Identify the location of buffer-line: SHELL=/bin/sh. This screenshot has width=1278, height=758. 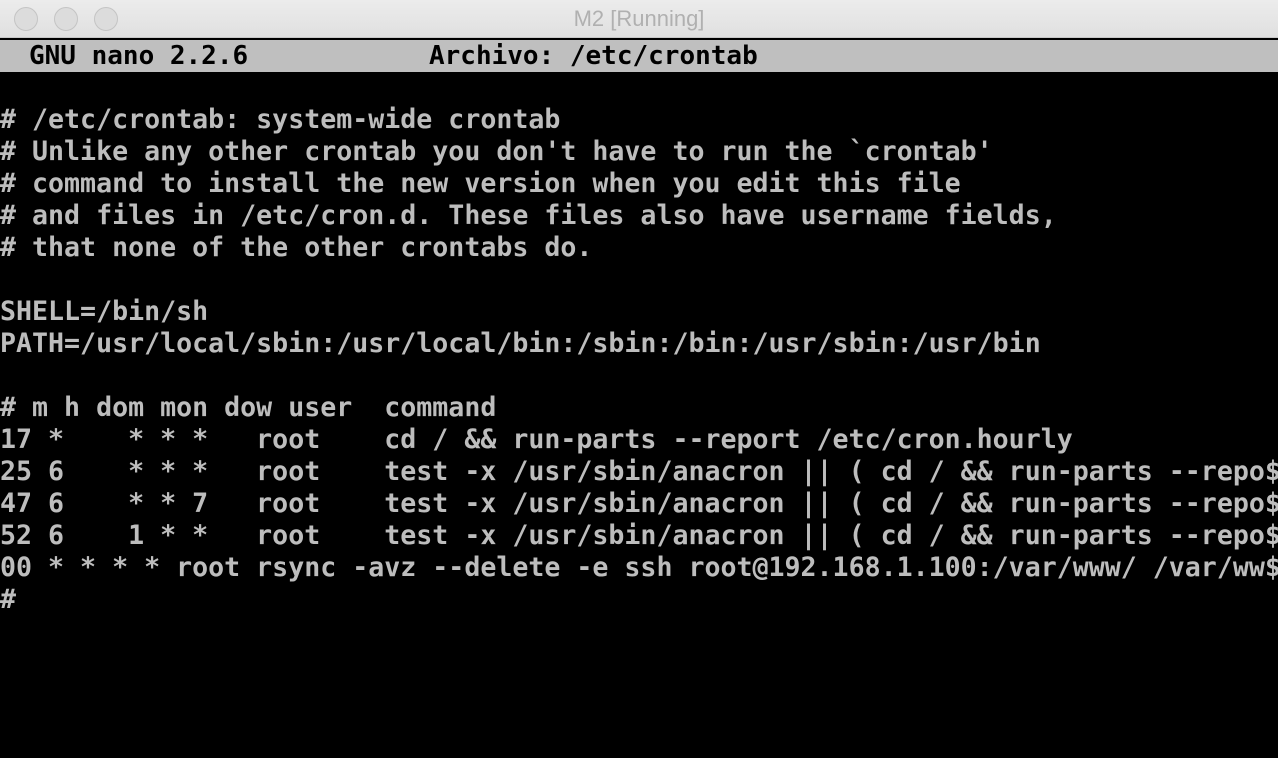
(104, 311).